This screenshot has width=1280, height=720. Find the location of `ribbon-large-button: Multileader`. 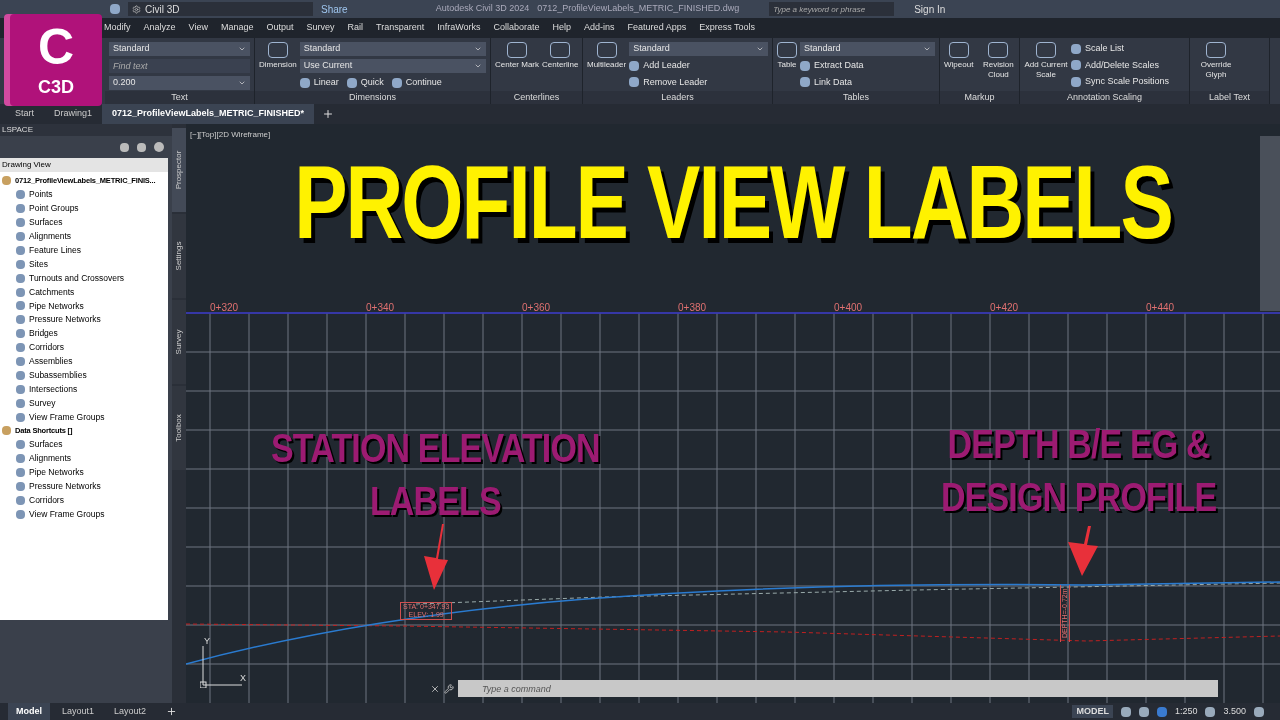

ribbon-large-button: Multileader is located at coordinates (607, 56).